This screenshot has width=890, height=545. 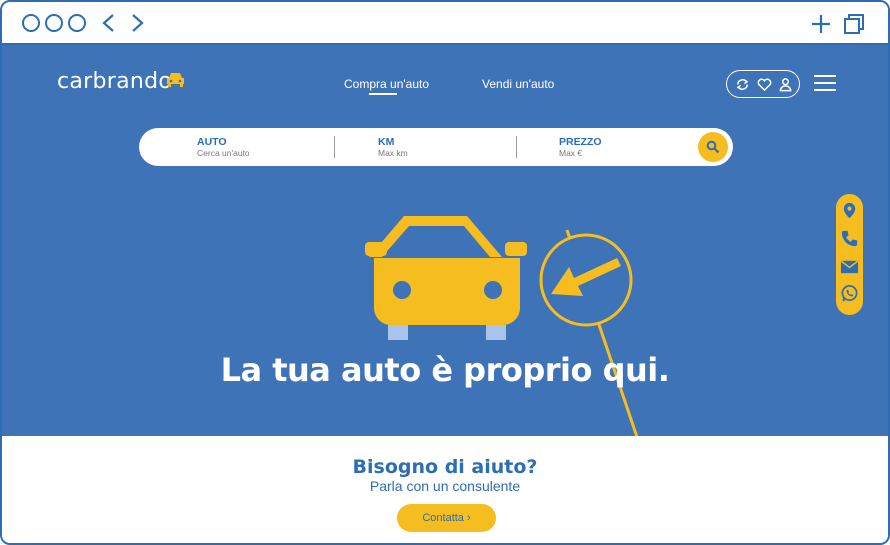 I want to click on phone-icon, so click(x=849, y=238).